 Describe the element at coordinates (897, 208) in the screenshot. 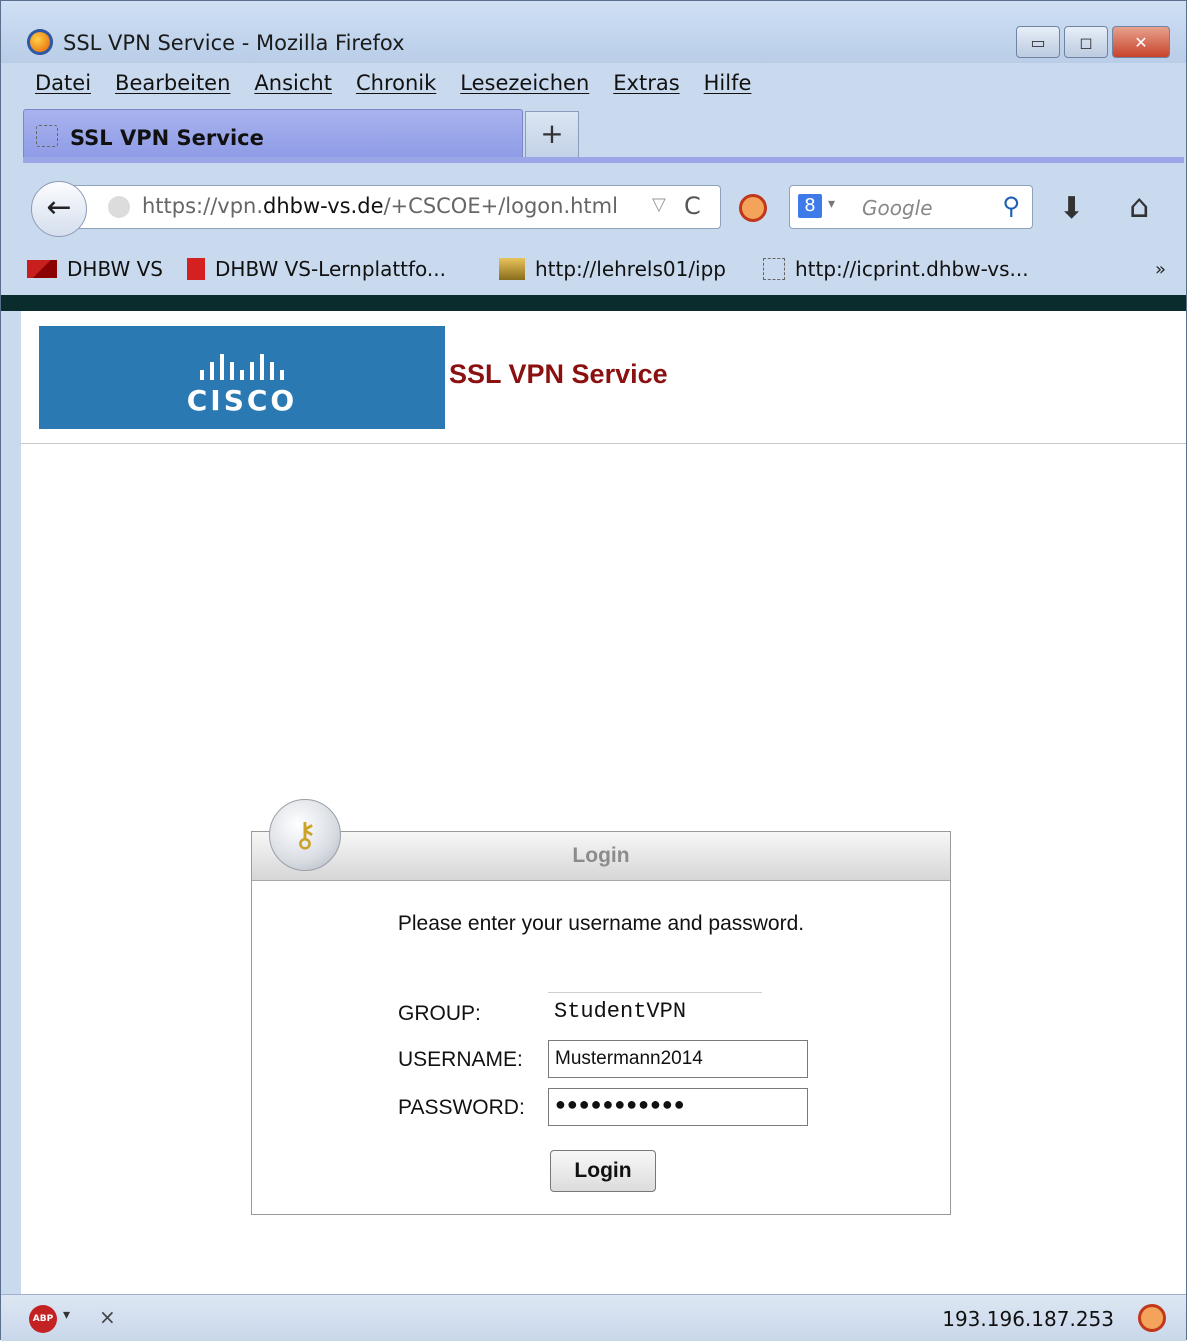

I see `search-placeholder: Google` at that location.